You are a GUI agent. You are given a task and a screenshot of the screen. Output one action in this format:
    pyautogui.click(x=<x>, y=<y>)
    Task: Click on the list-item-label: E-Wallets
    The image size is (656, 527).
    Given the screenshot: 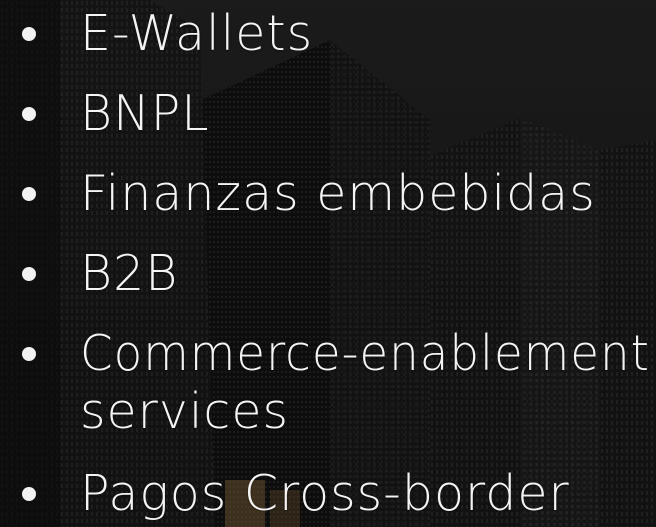 What is the action you would take?
    pyautogui.click(x=197, y=33)
    